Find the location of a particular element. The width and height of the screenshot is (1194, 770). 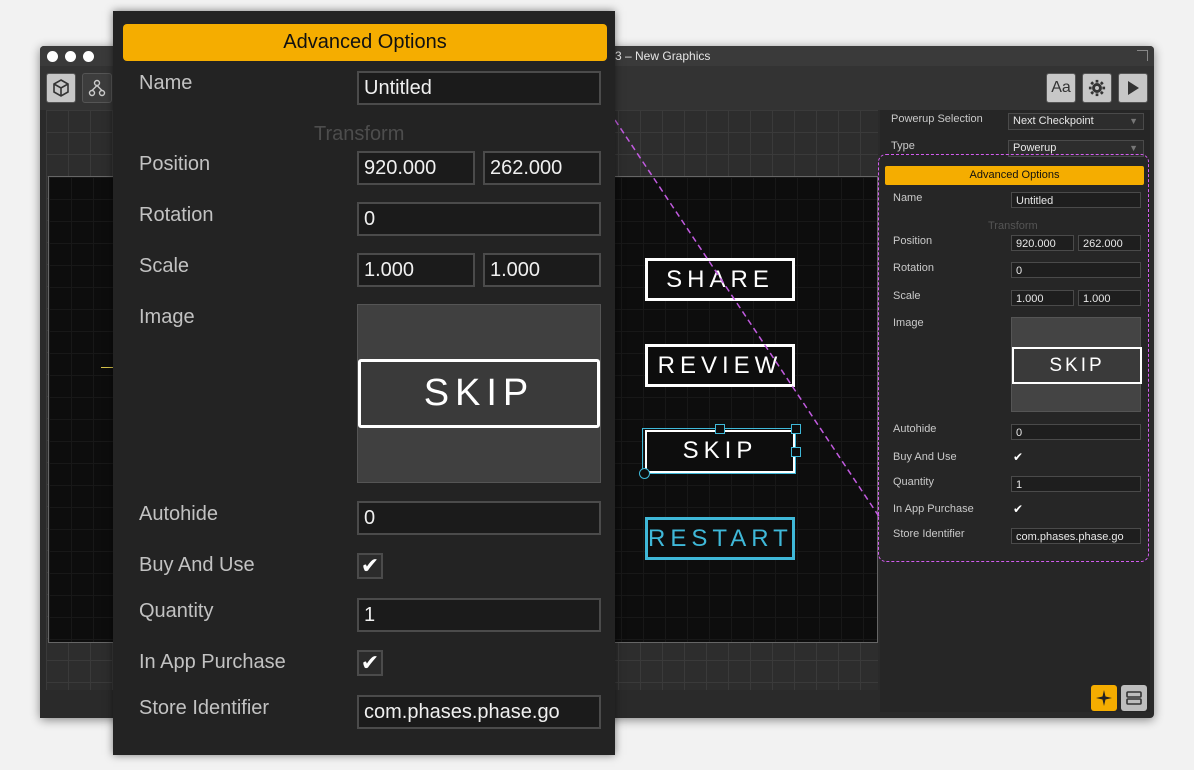

quantity-field: 1 is located at coordinates (479, 615).